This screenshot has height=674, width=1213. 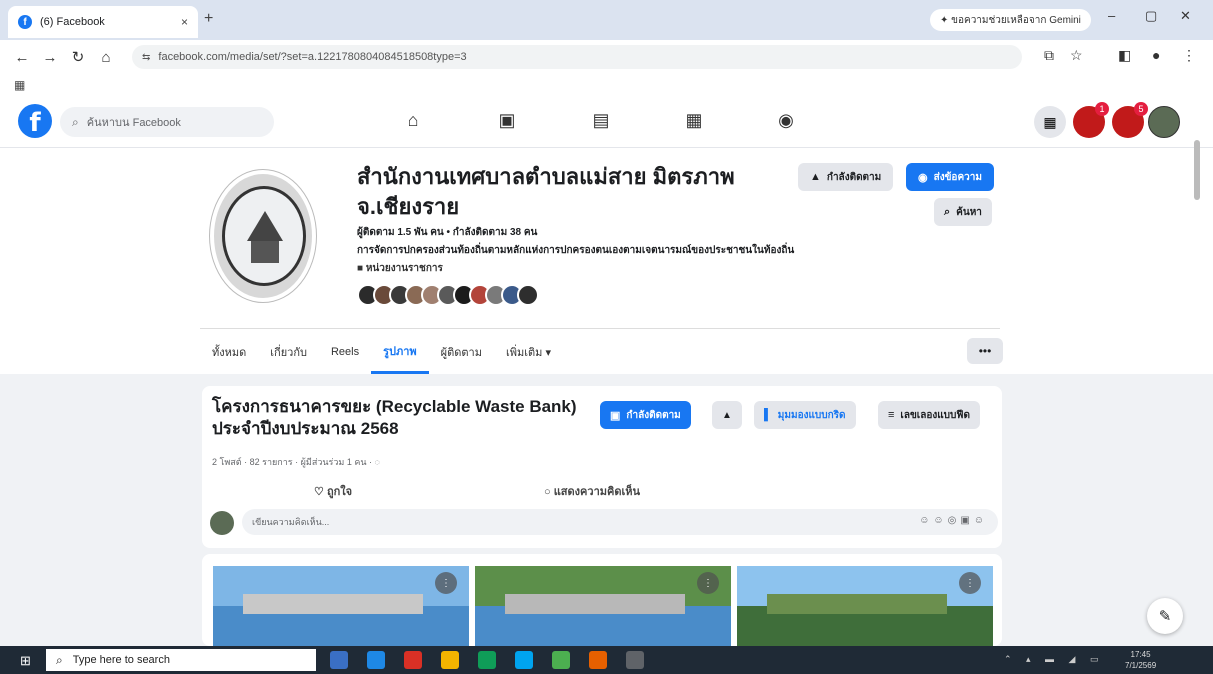 I want to click on home-nav-icon: ⌂, so click(x=413, y=122).